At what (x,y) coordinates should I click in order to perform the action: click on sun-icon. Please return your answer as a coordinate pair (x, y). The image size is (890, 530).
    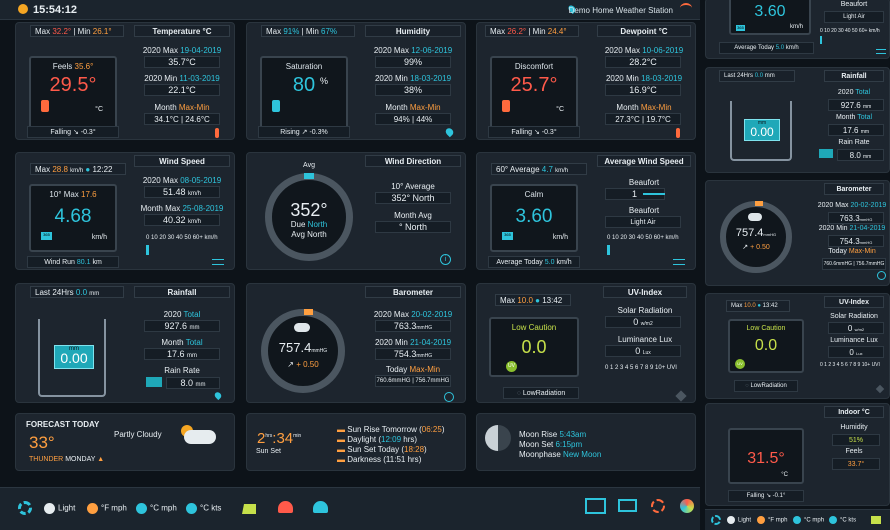
    Looking at the image, I should click on (23, 9).